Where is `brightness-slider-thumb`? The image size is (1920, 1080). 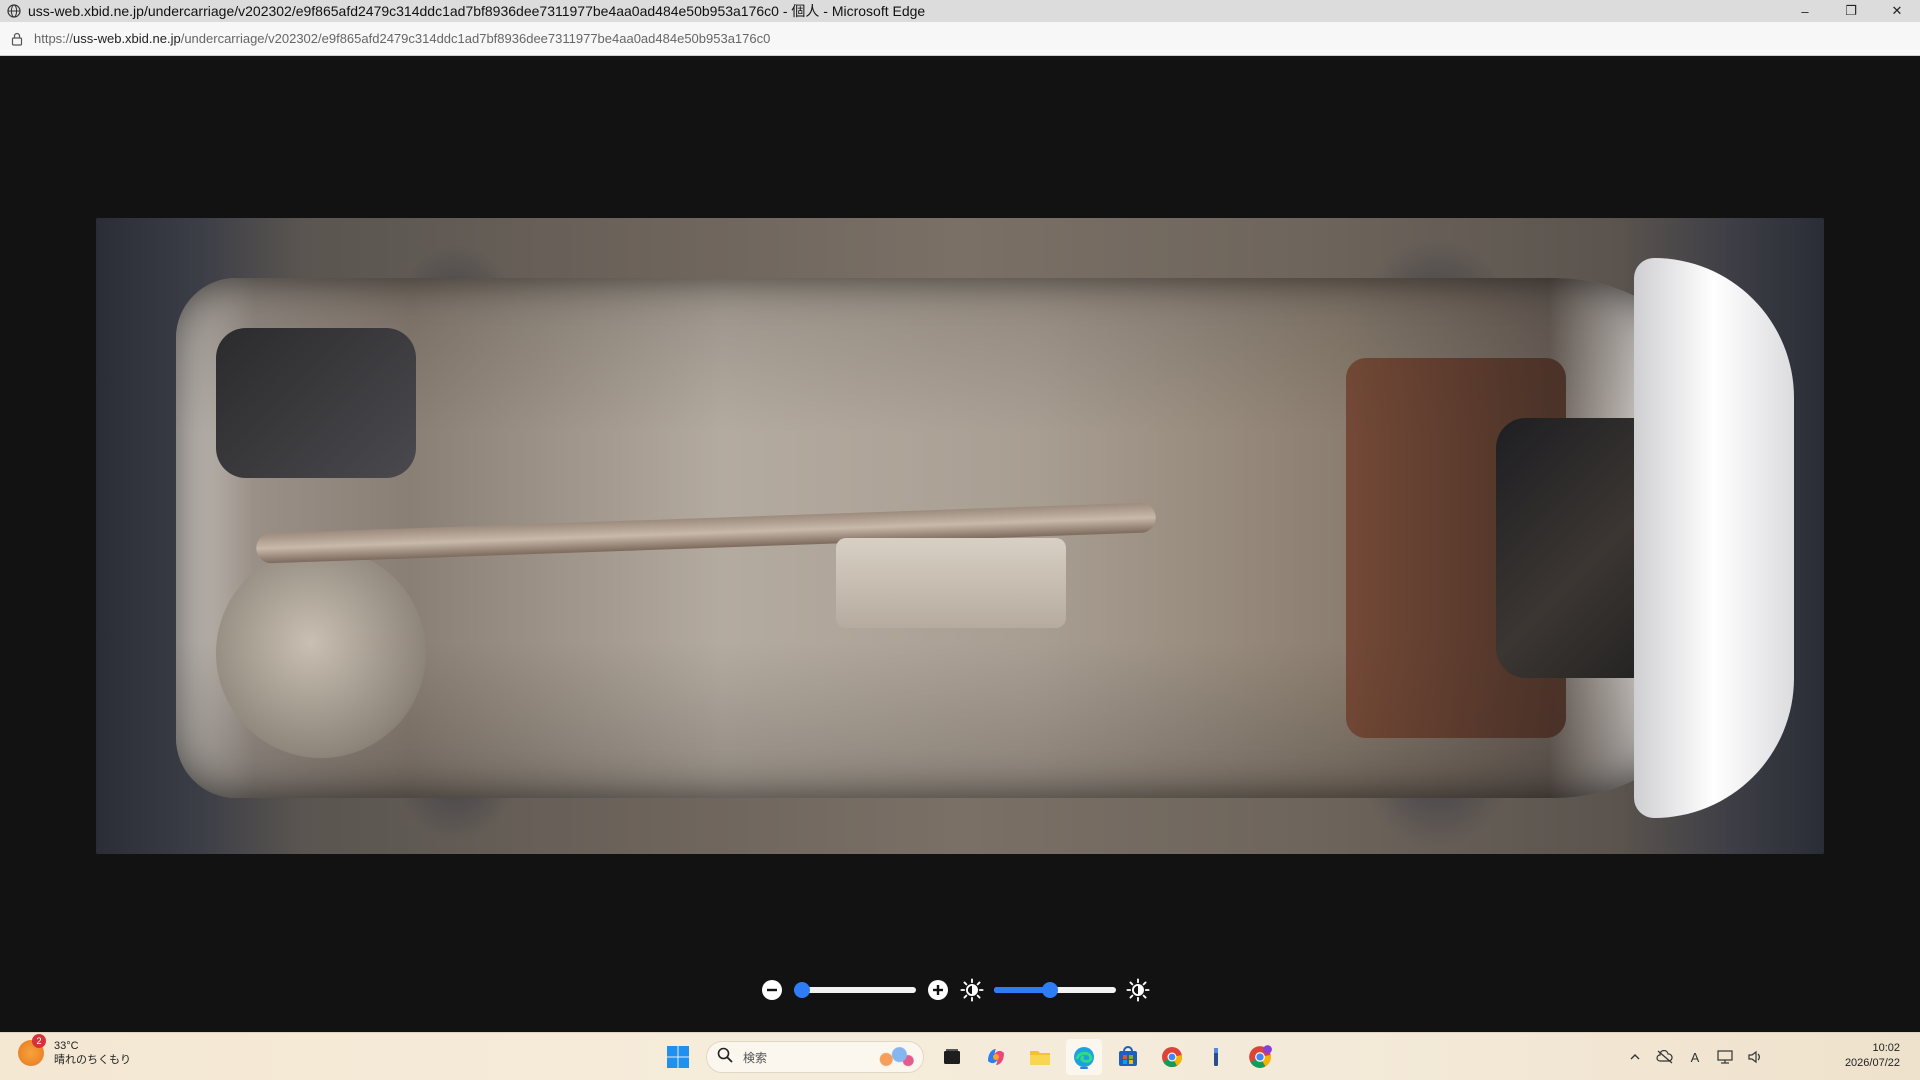 brightness-slider-thumb is located at coordinates (1050, 990).